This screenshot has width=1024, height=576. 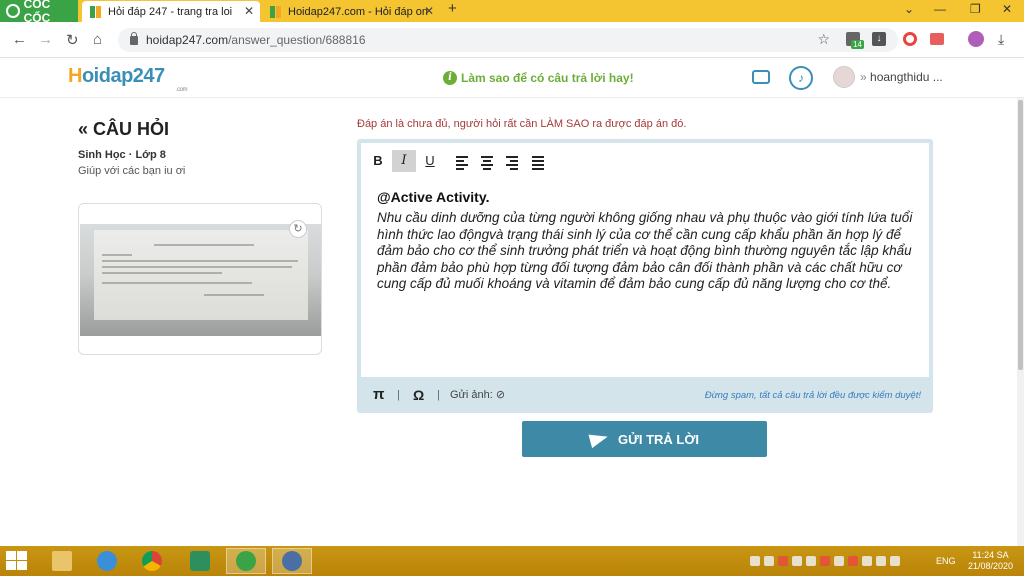 What do you see at coordinates (62, 561) in the screenshot?
I see `file-explorer-icon` at bounding box center [62, 561].